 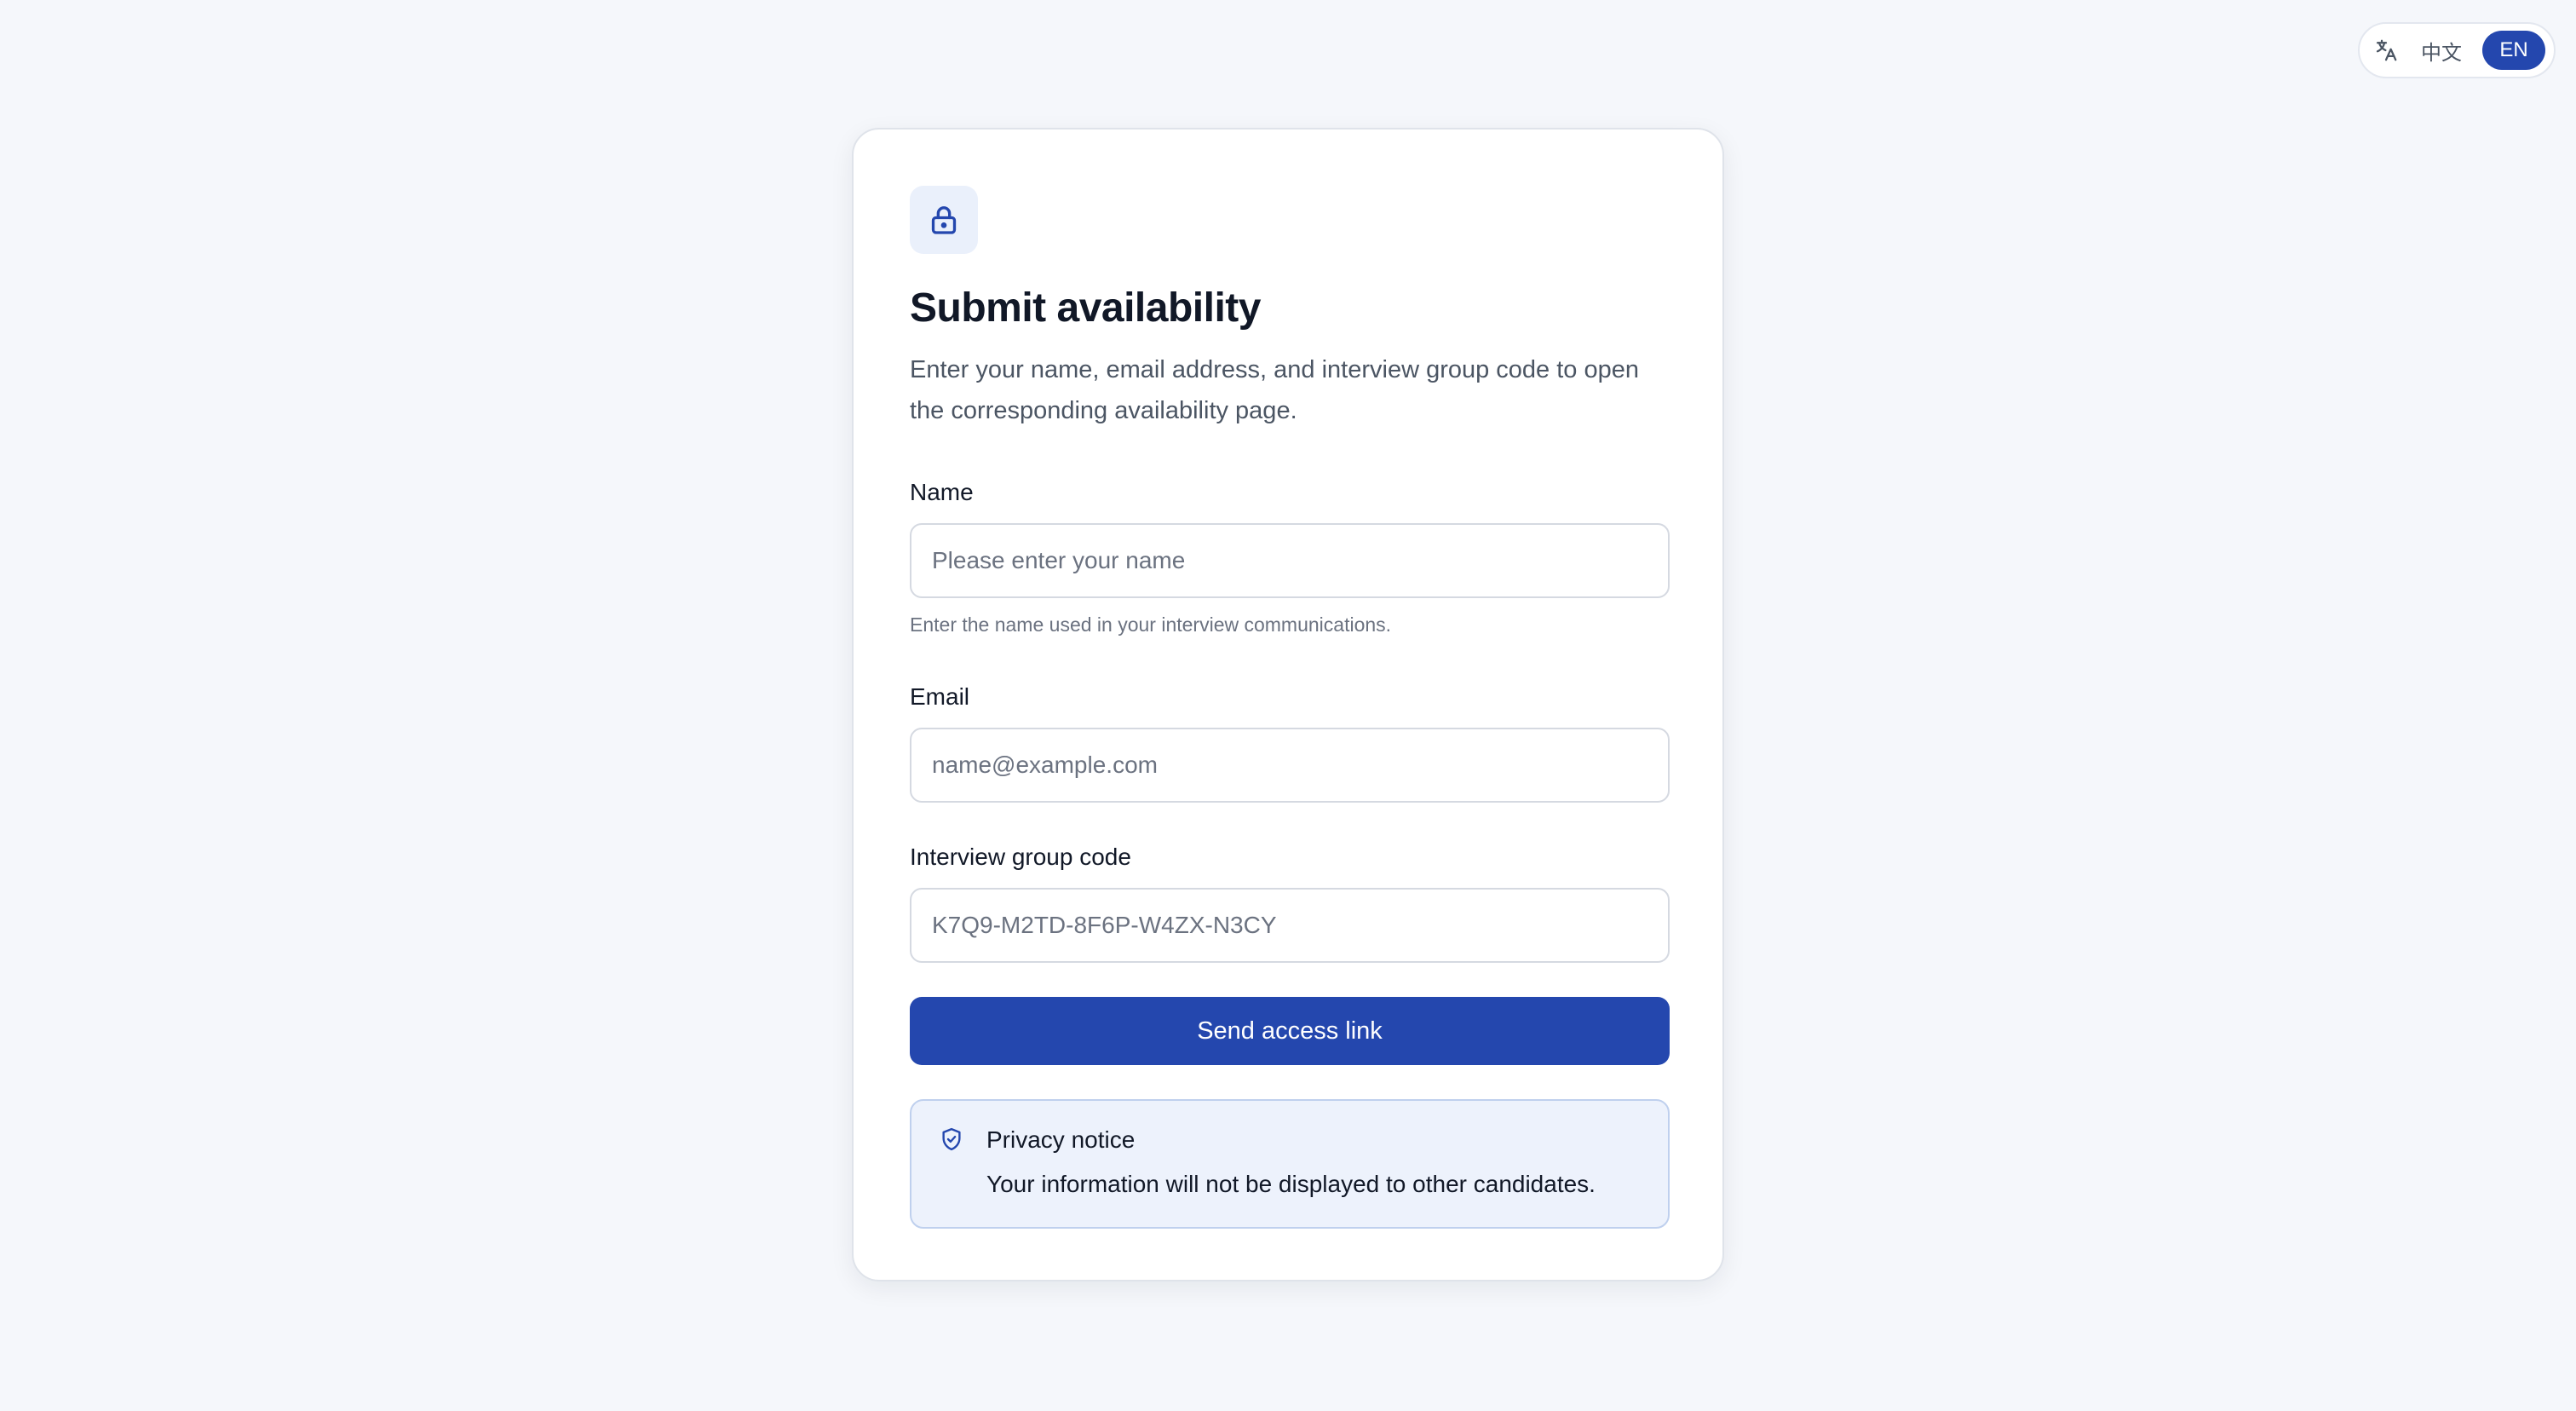 I want to click on page-title: Submit availability, so click(x=1085, y=308).